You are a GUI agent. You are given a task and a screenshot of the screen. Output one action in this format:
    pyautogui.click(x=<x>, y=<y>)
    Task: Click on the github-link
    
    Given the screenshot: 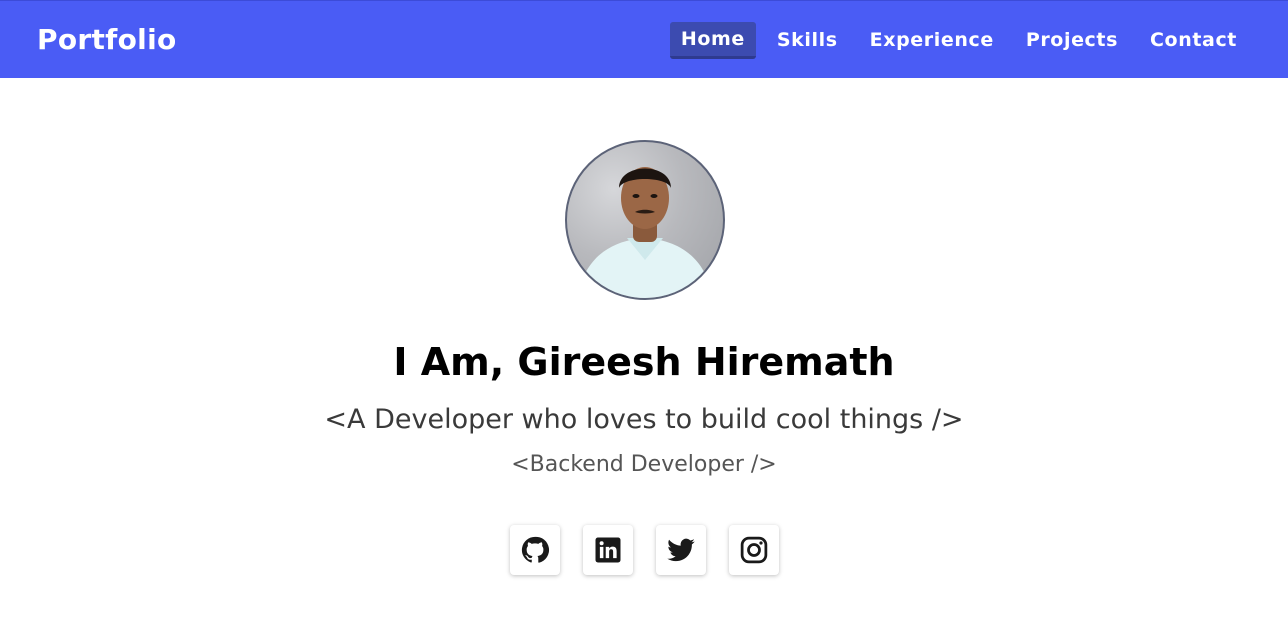 What is the action you would take?
    pyautogui.click(x=535, y=550)
    